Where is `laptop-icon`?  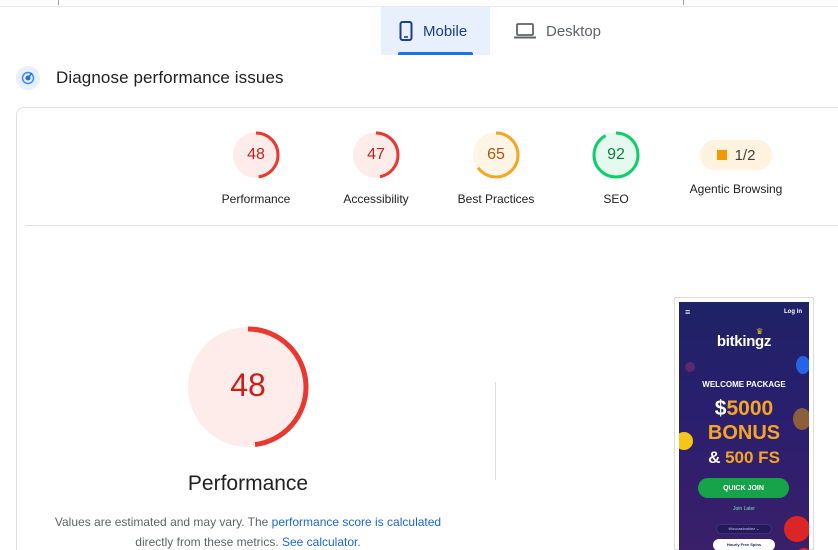 laptop-icon is located at coordinates (525, 31).